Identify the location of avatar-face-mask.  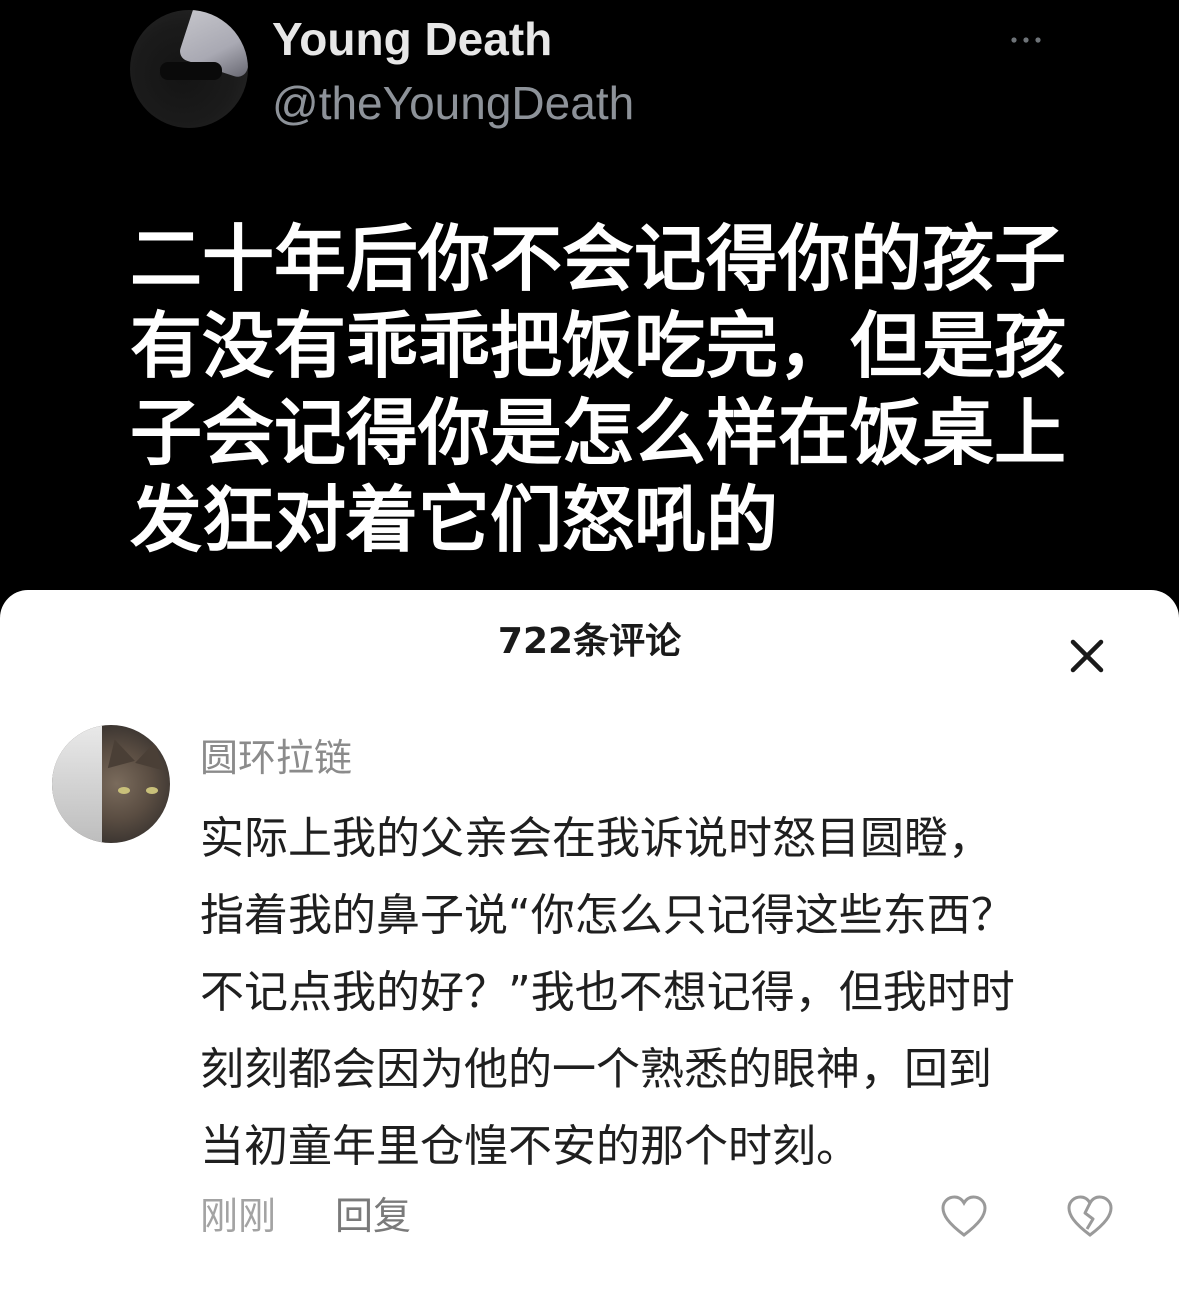
(191, 71).